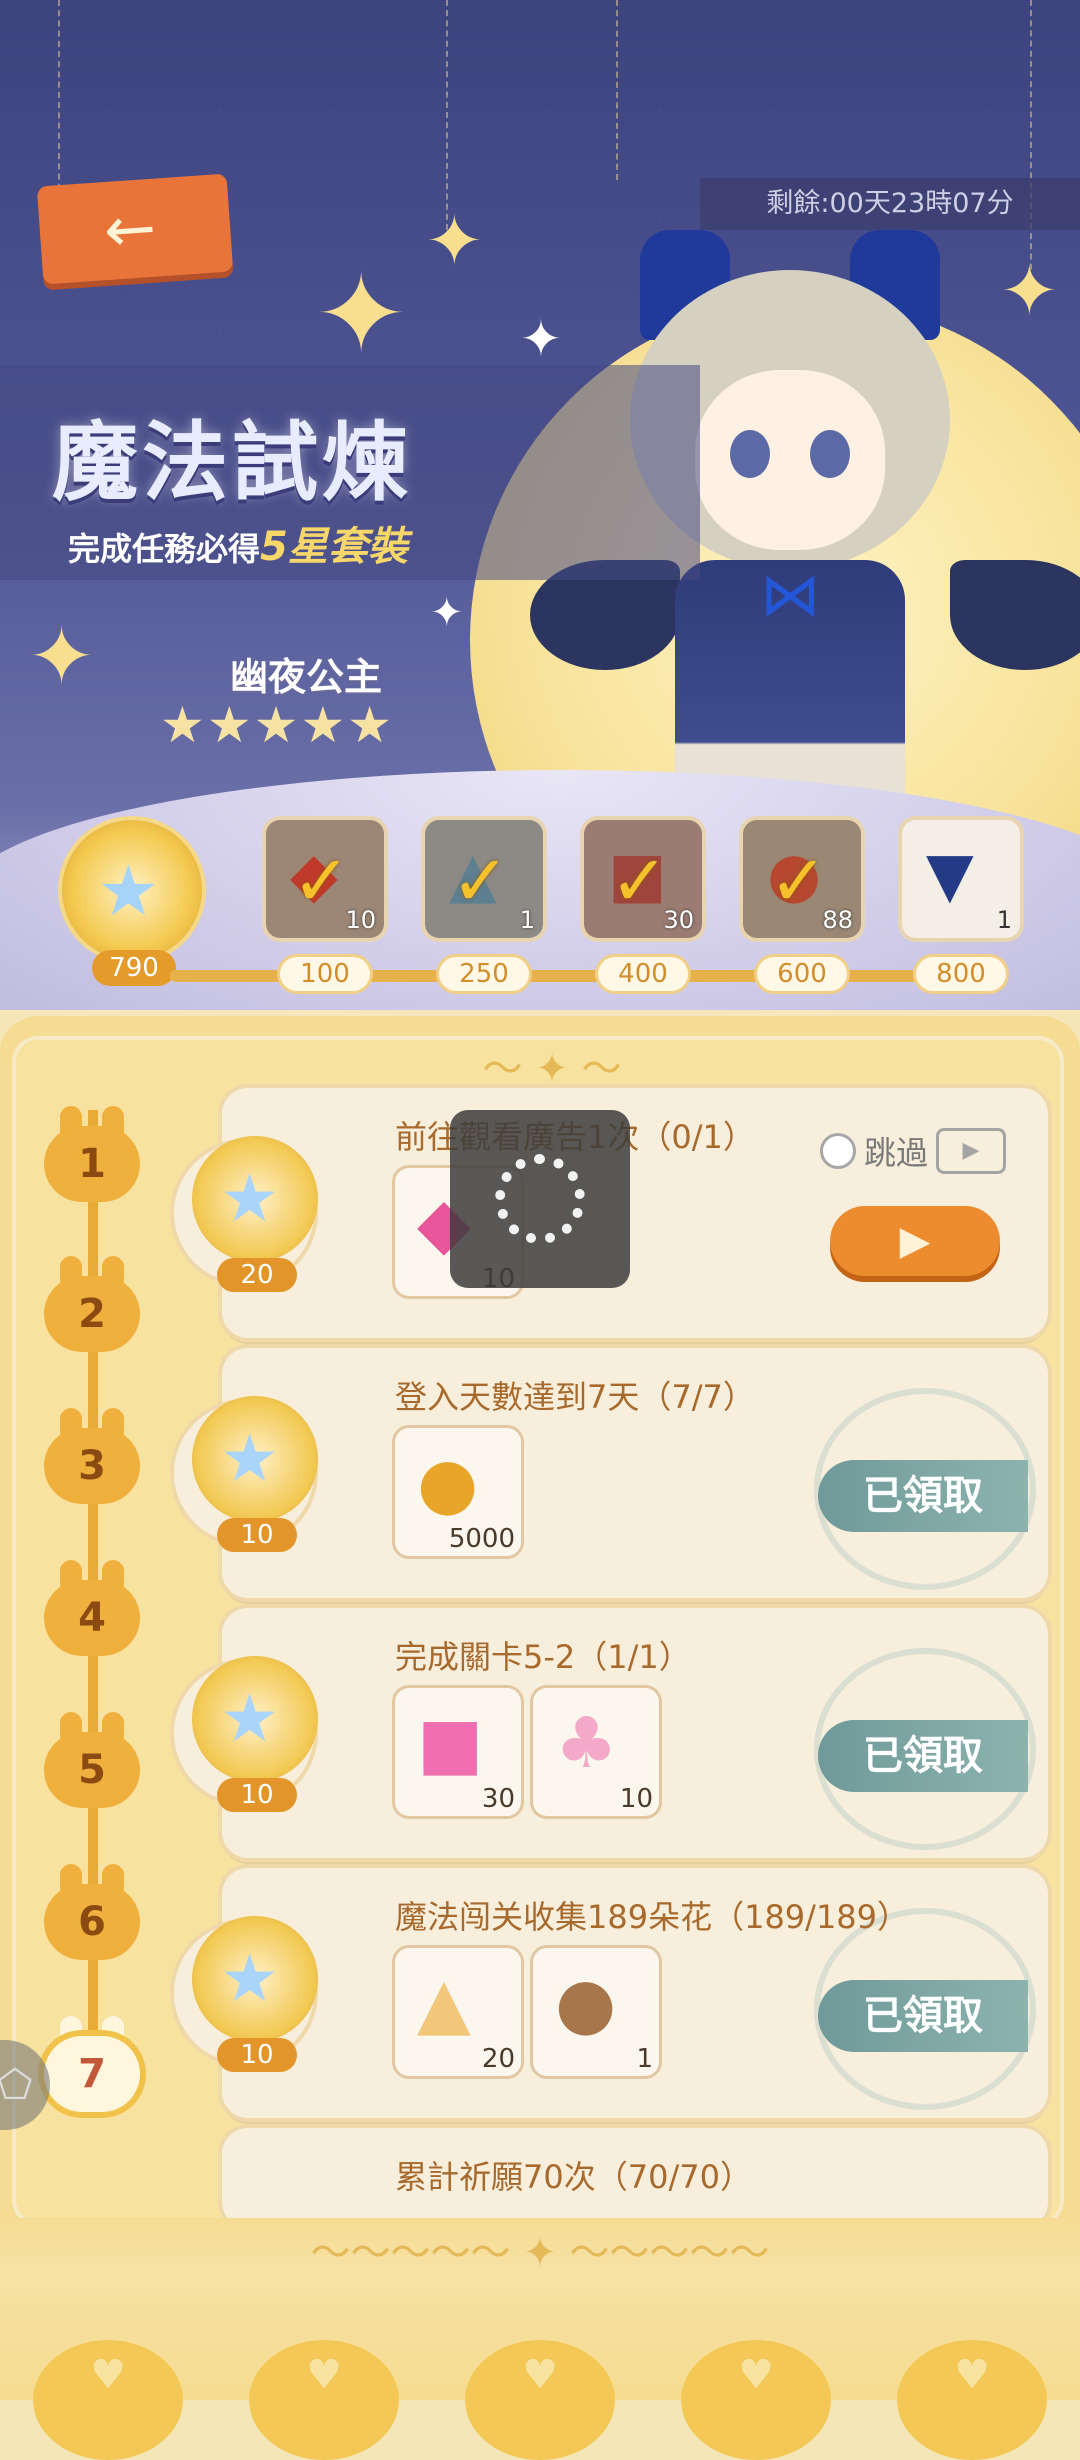 The height and width of the screenshot is (2460, 1080). I want to click on item-slot: ■ 30, so click(458, 1752).